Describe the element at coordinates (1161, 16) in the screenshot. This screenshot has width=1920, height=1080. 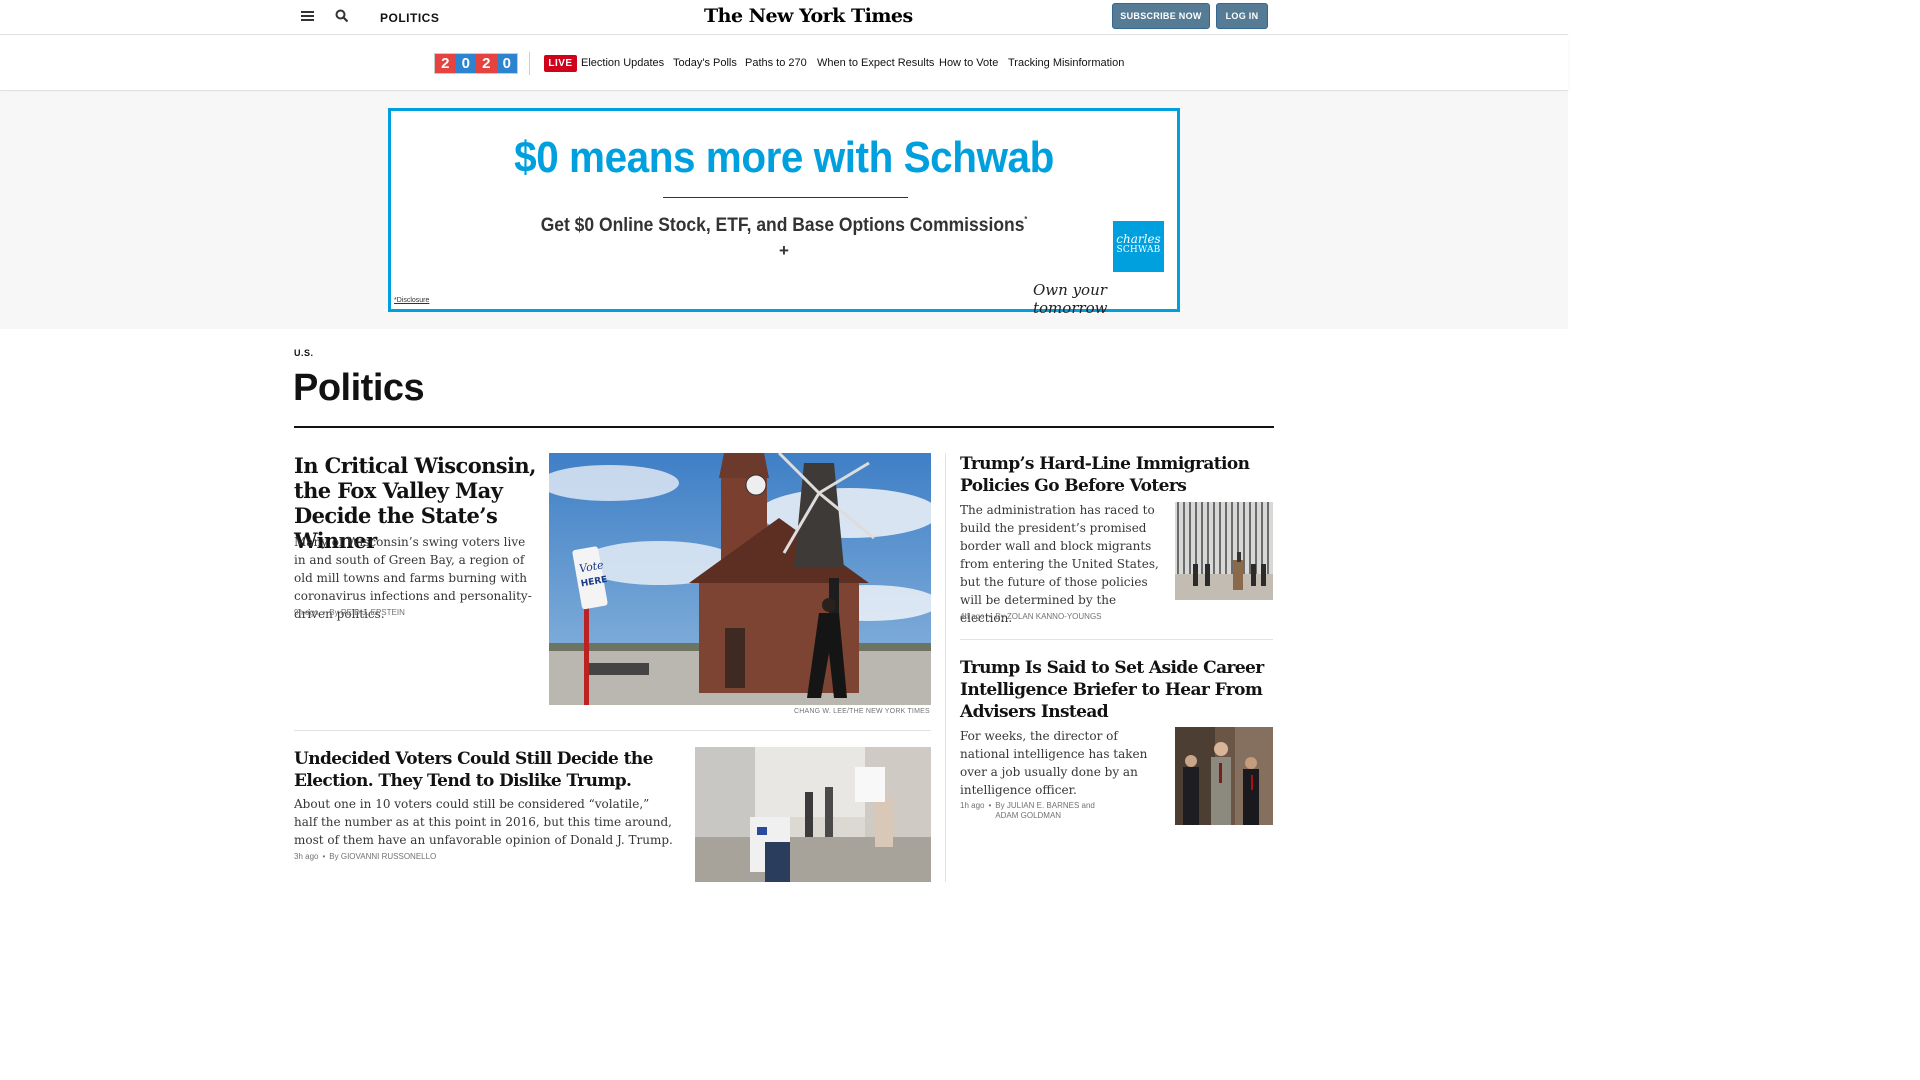
I see `subscribe-button: SUBSCRIBE NOW` at that location.